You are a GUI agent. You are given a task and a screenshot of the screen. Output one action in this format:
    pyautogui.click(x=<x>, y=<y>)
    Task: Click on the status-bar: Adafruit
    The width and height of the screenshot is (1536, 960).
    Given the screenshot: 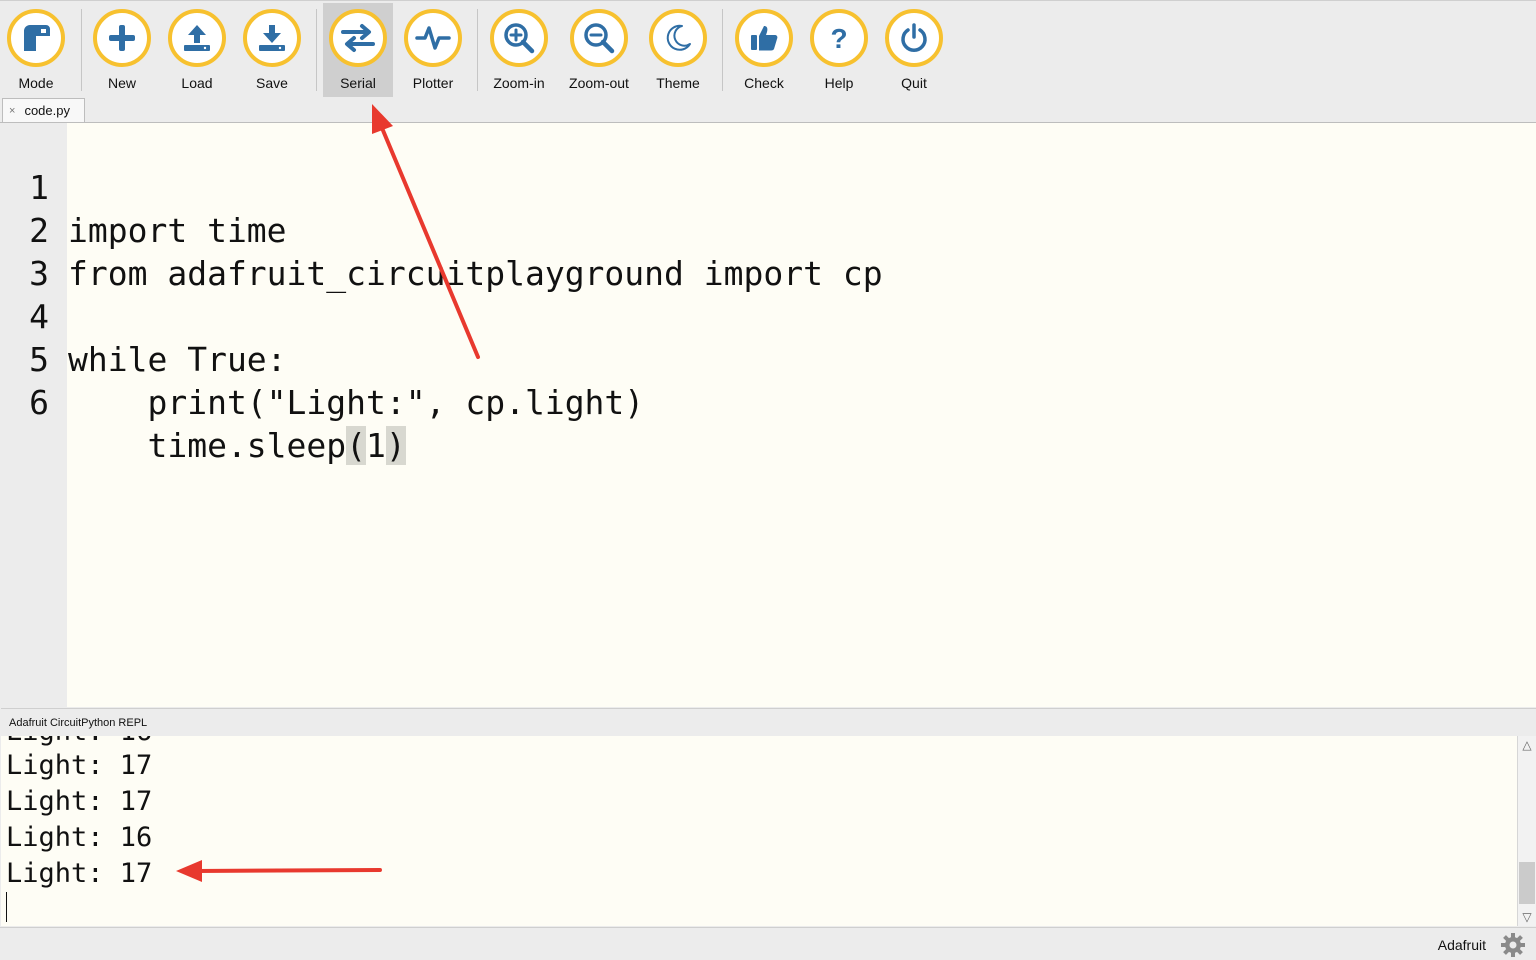 What is the action you would take?
    pyautogui.click(x=768, y=943)
    